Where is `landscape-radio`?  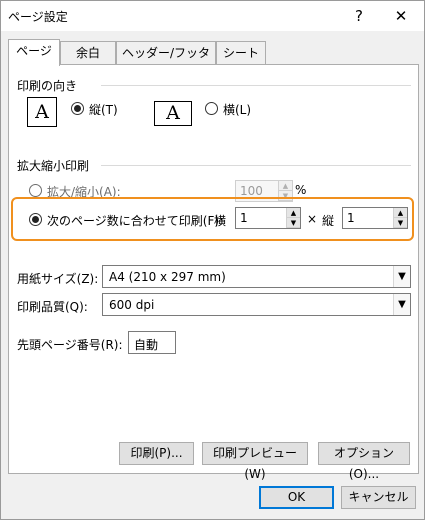
landscape-radio is located at coordinates (211, 108).